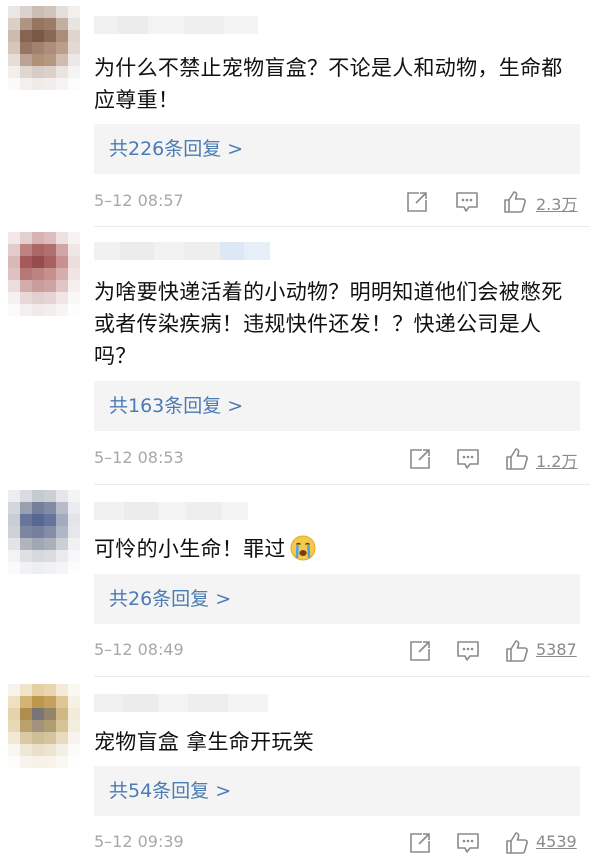  Describe the element at coordinates (139, 457) in the screenshot. I see `comment-time: 5–12 08:53` at that location.